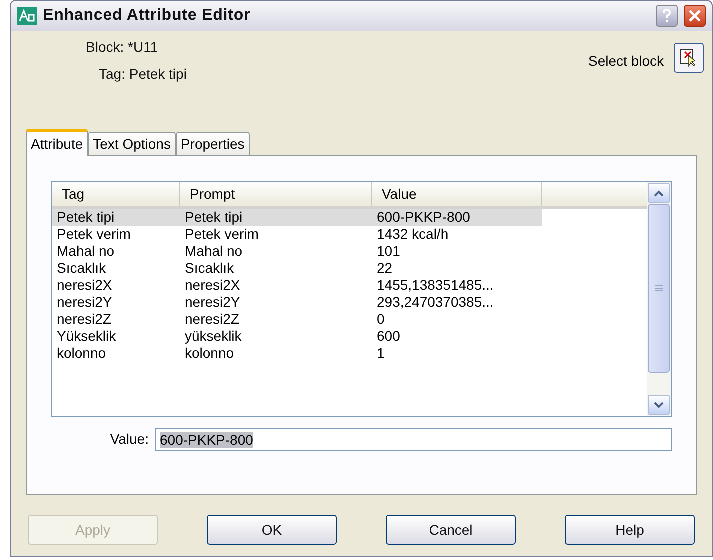  What do you see at coordinates (381, 353) in the screenshot?
I see `table-cell-text: 1` at bounding box center [381, 353].